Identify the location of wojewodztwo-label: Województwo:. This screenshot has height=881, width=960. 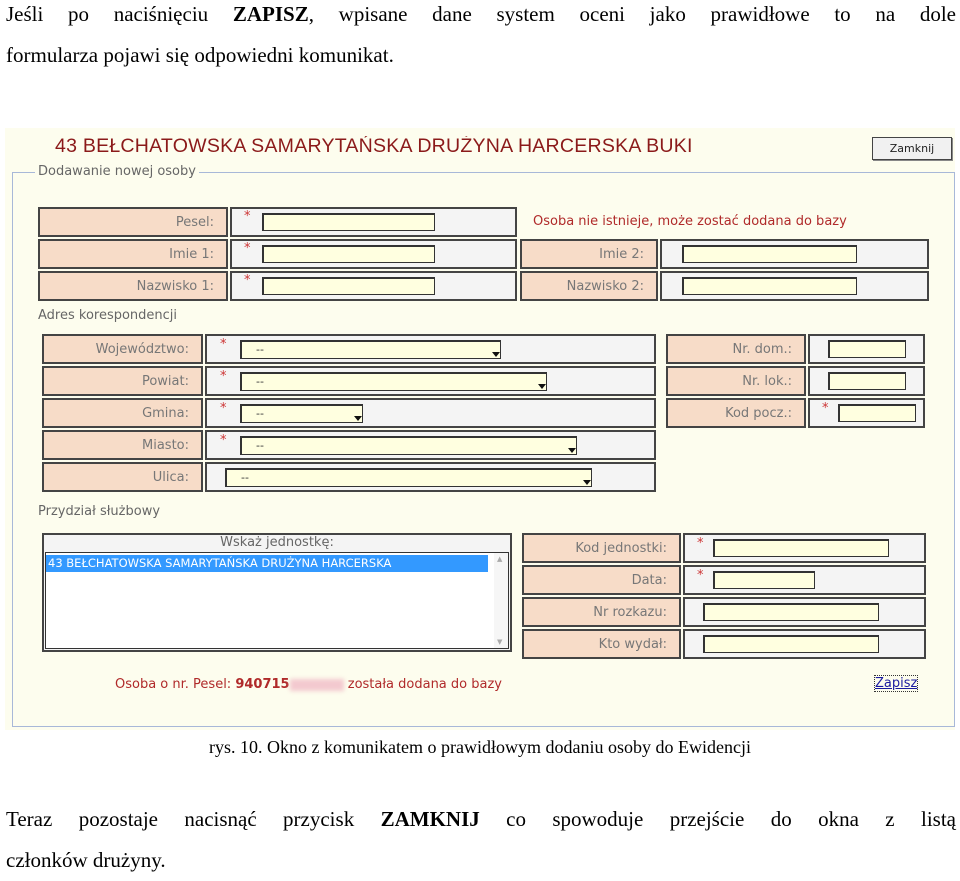
(122, 349).